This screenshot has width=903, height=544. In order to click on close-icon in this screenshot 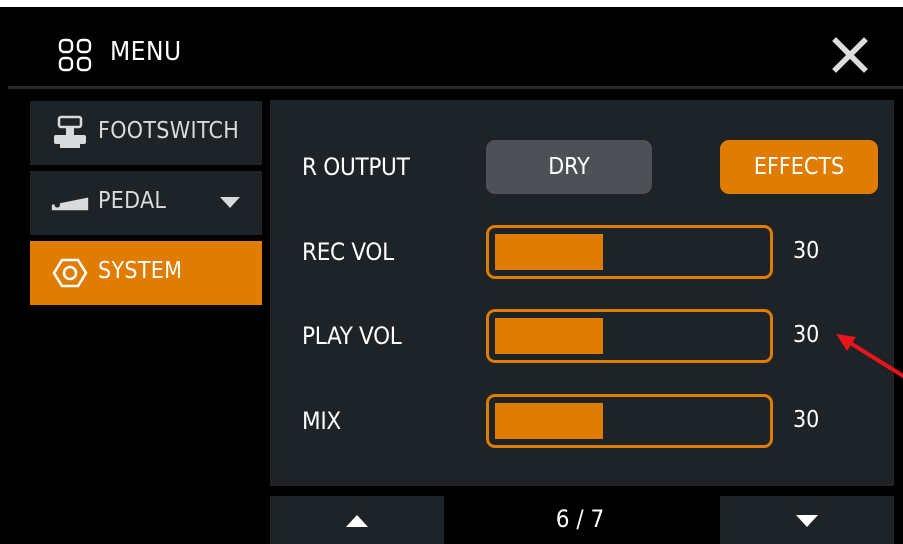, I will do `click(850, 55)`.